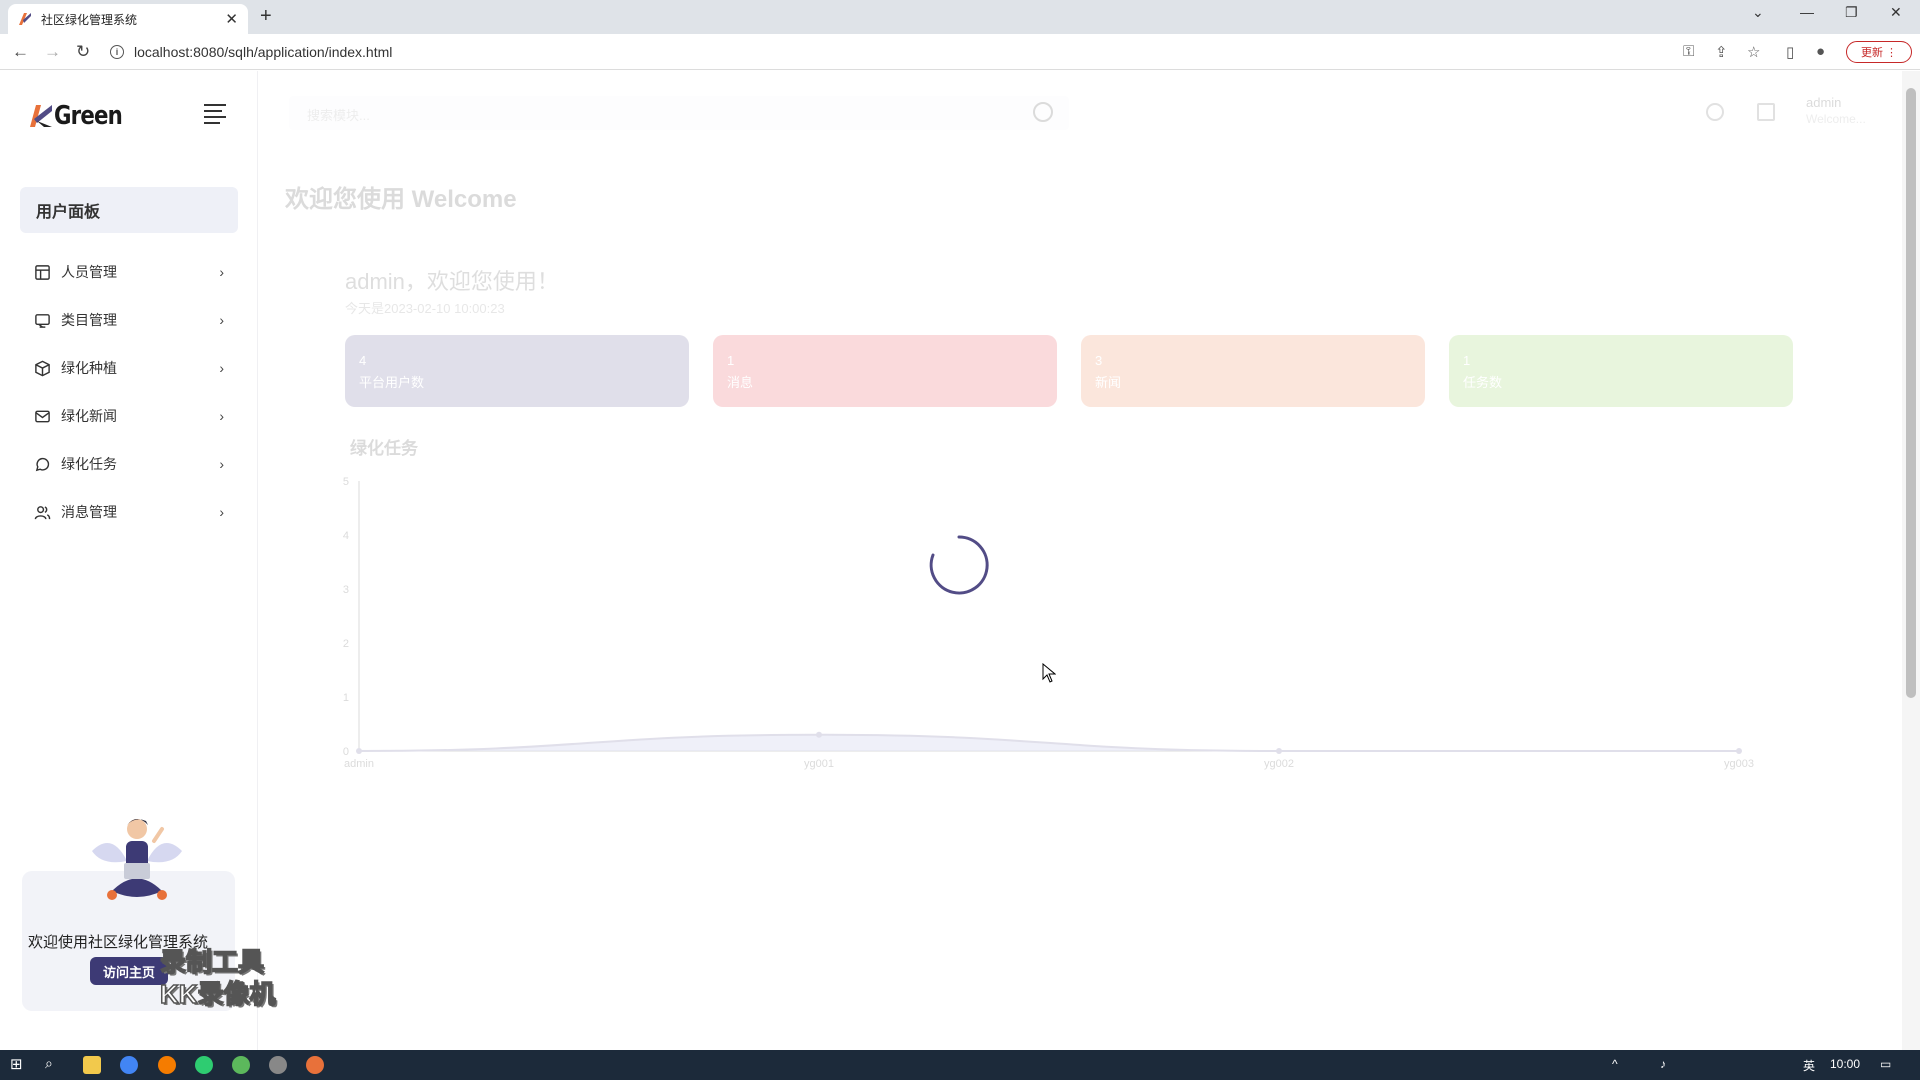 The width and height of the screenshot is (1920, 1080). I want to click on share-icon: ⇪, so click(1721, 52).